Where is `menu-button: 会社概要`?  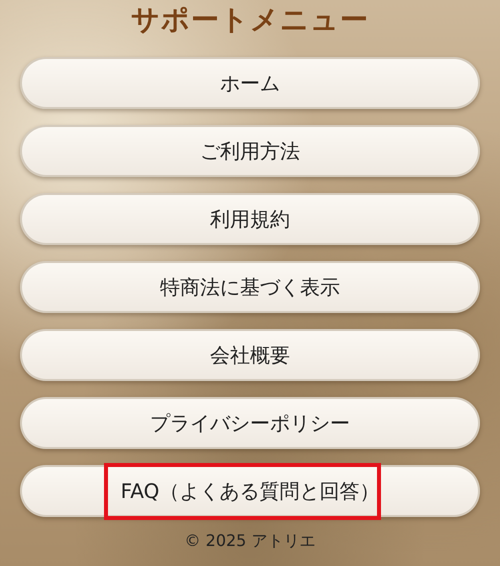 menu-button: 会社概要 is located at coordinates (250, 355).